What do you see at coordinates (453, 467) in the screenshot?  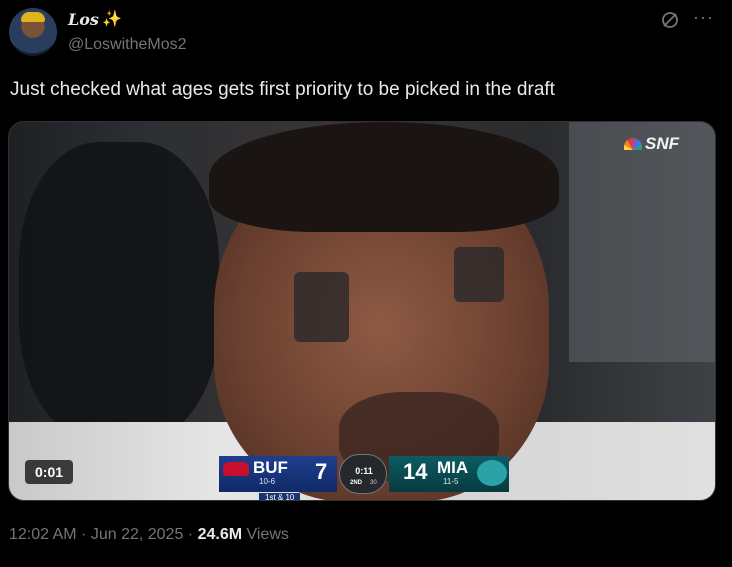 I see `home-team-name: MIA` at bounding box center [453, 467].